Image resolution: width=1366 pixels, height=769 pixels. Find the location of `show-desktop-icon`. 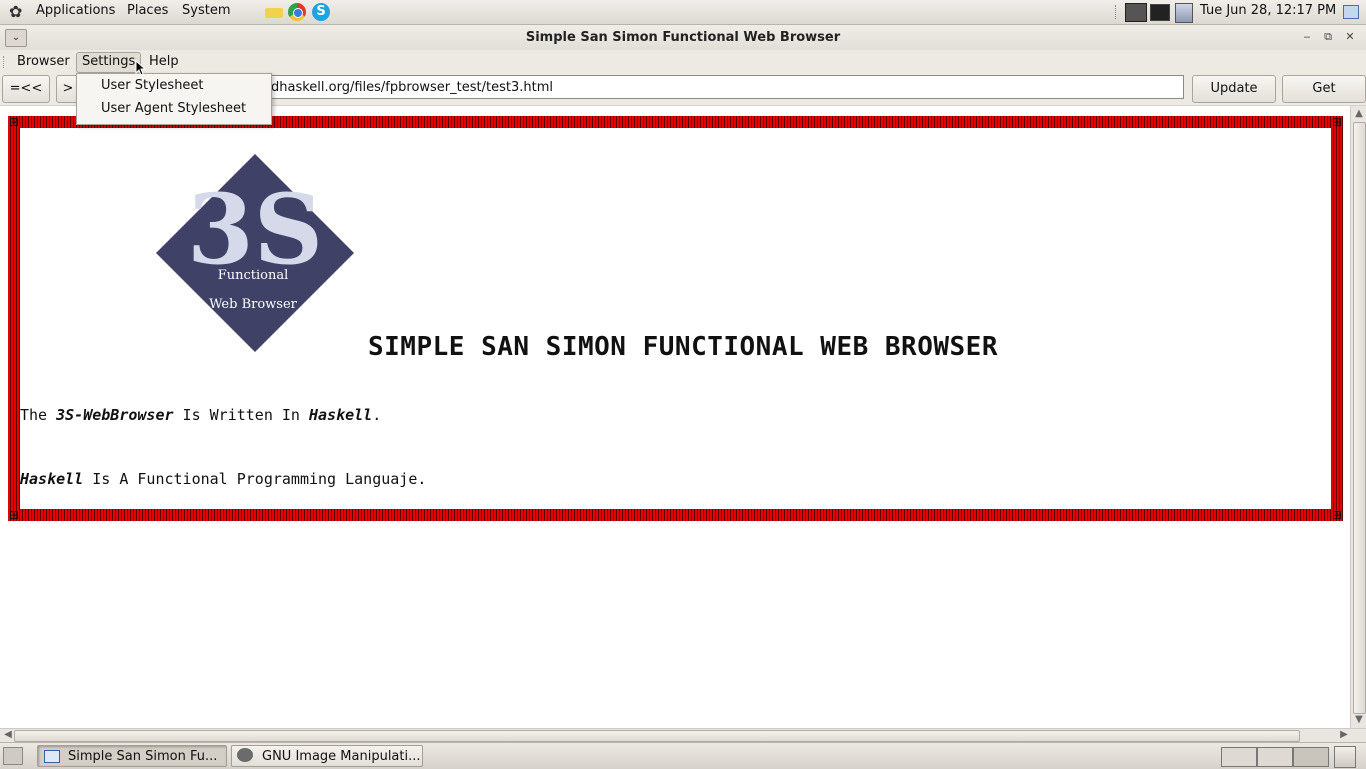

show-desktop-icon is located at coordinates (1351, 12).